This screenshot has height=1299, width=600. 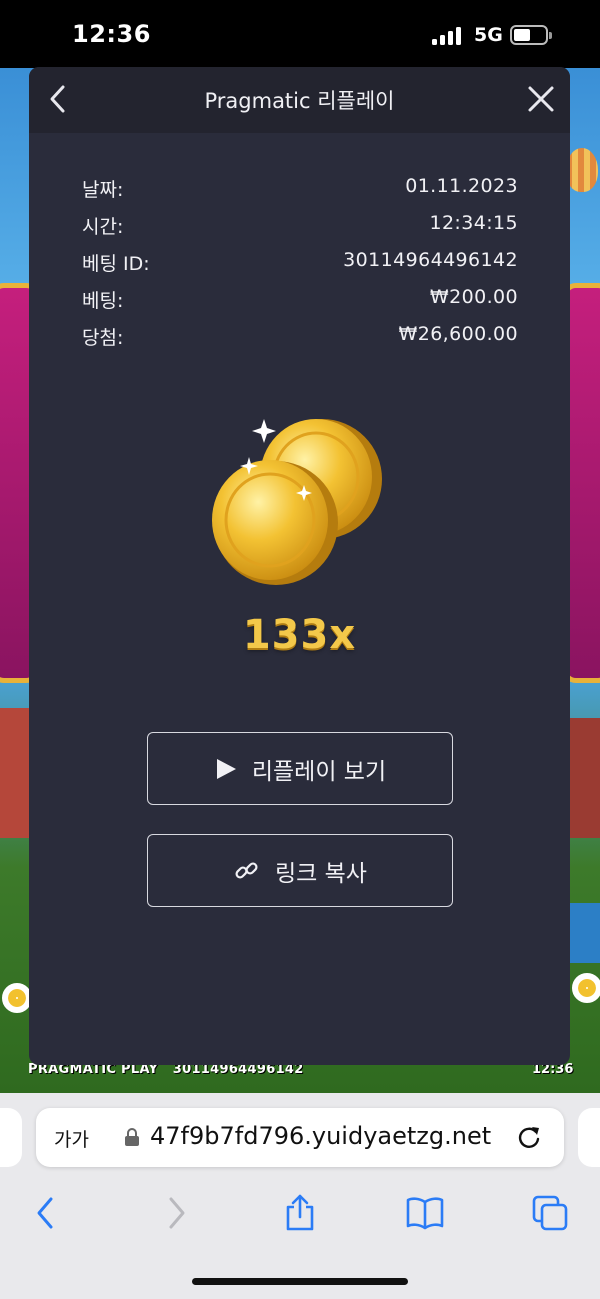 I want to click on play-icon, so click(x=226, y=769).